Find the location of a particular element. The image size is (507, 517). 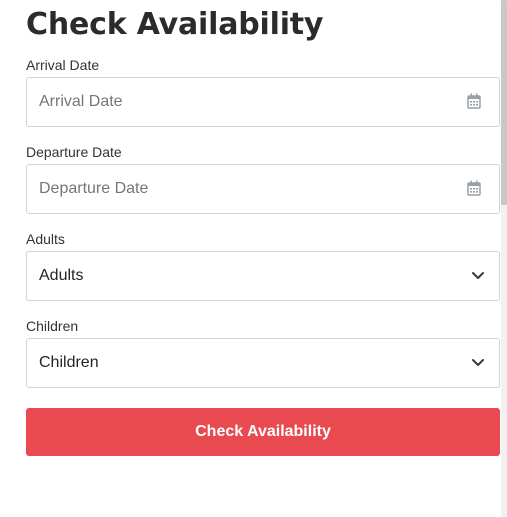

scrollbar-track is located at coordinates (504, 258).